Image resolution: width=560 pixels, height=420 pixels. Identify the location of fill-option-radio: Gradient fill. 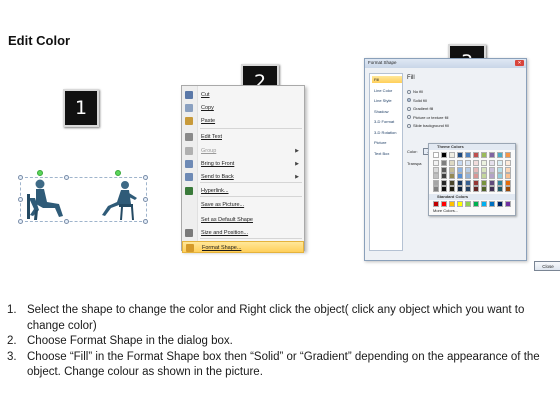
(420, 109).